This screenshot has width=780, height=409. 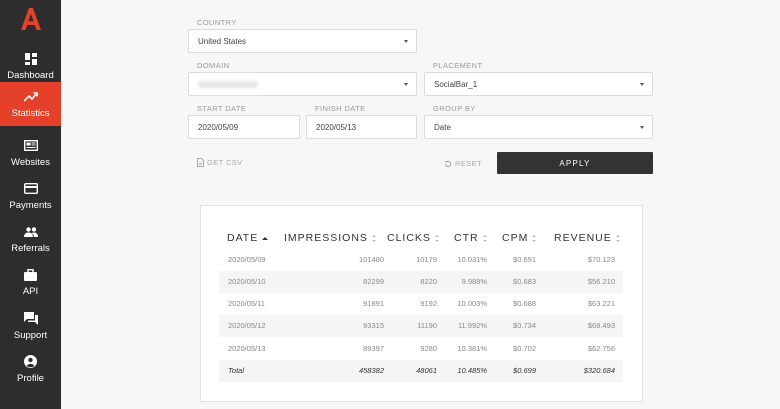 I want to click on logo-icon, so click(x=30, y=19).